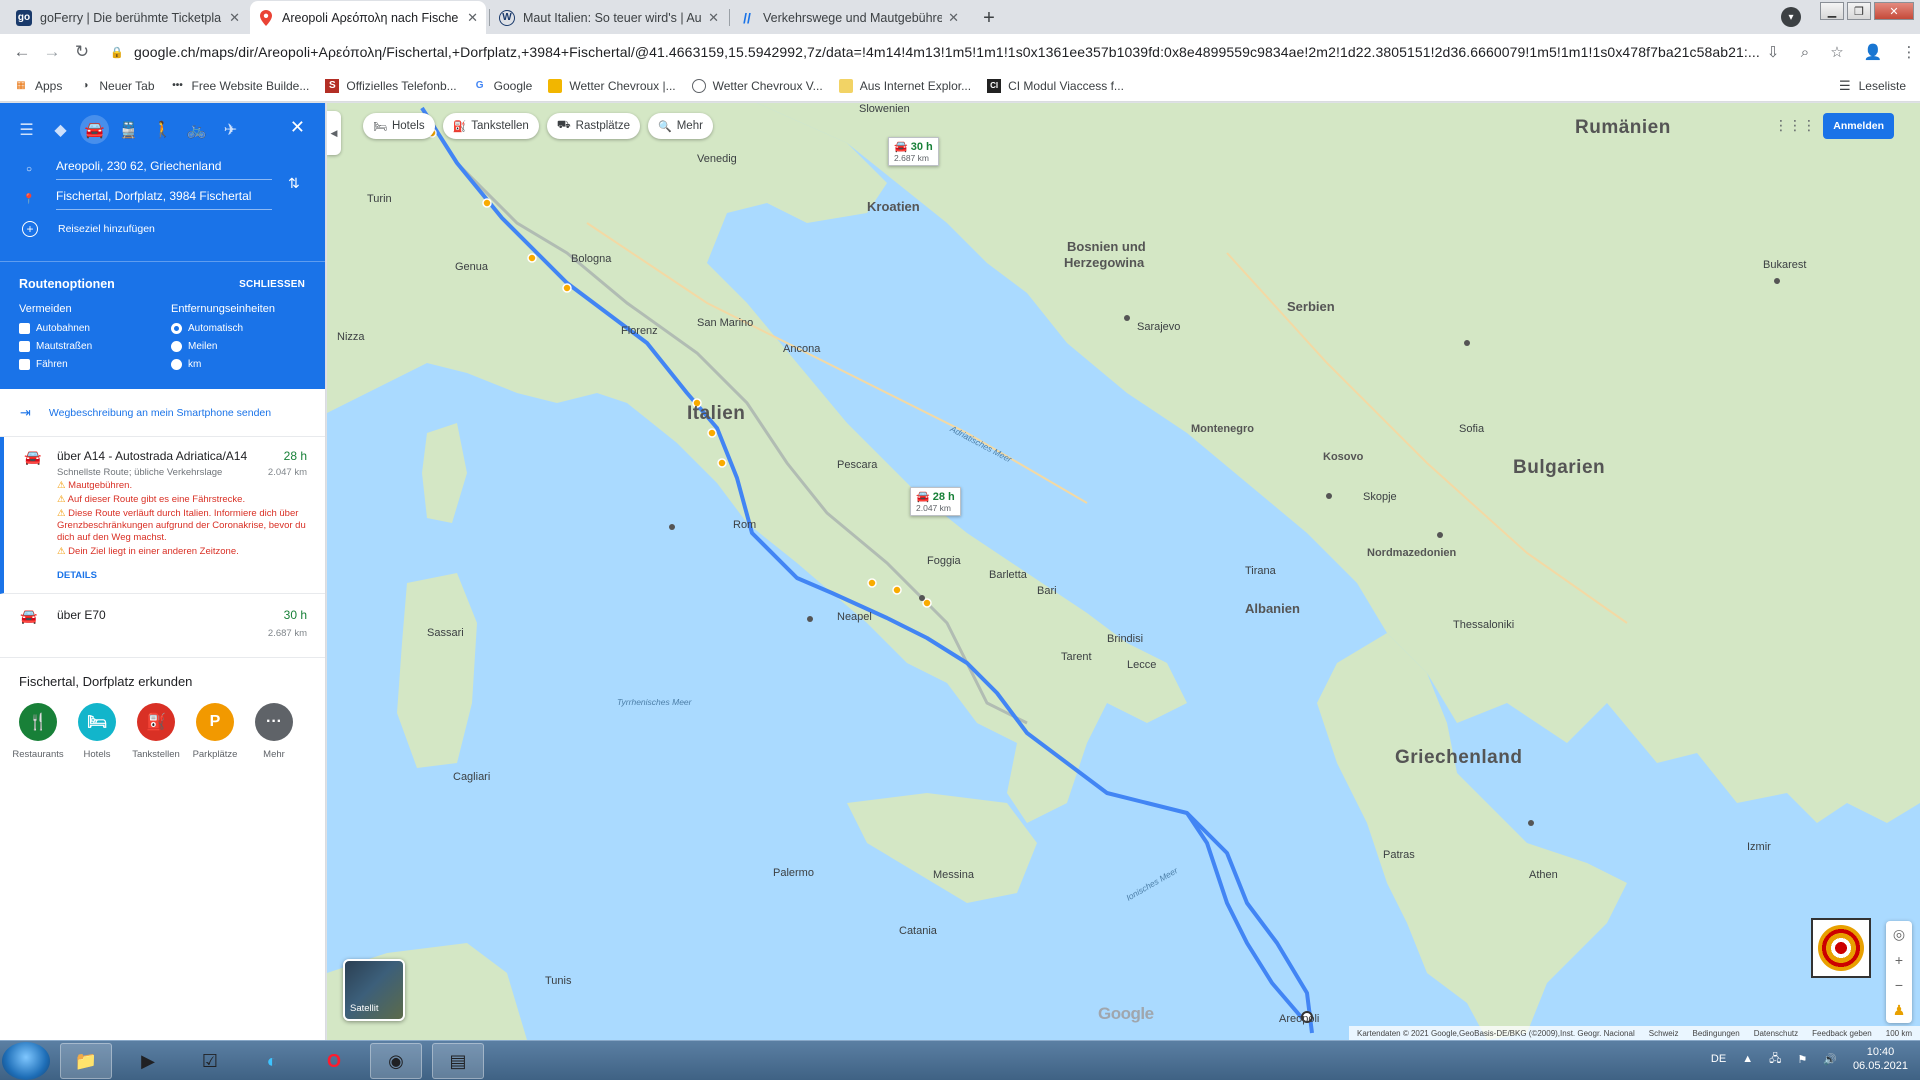 Image resolution: width=1920 pixels, height=1080 pixels. I want to click on route-details-link: DETAILS, so click(182, 575).